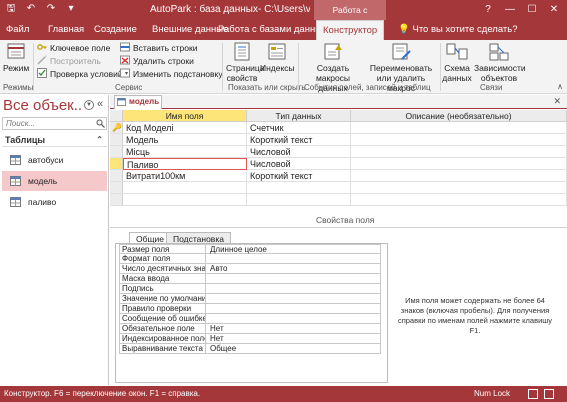  Describe the element at coordinates (116, 128) in the screenshot. I see `row-selector: 🔑` at that location.